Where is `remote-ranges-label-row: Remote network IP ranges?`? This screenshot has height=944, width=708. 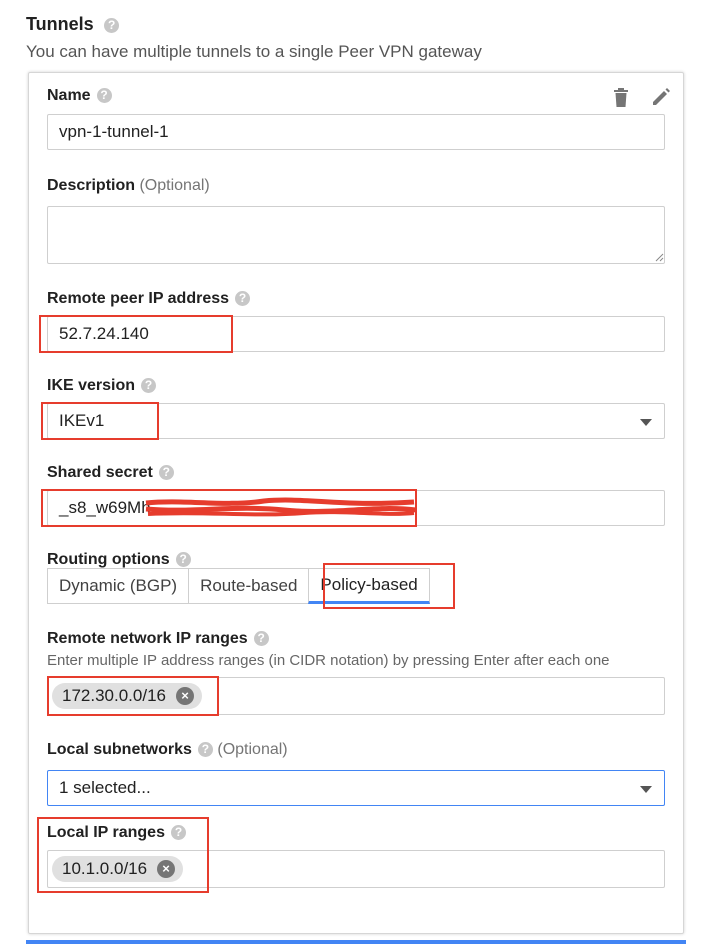
remote-ranges-label-row: Remote network IP ranges? is located at coordinates (158, 639).